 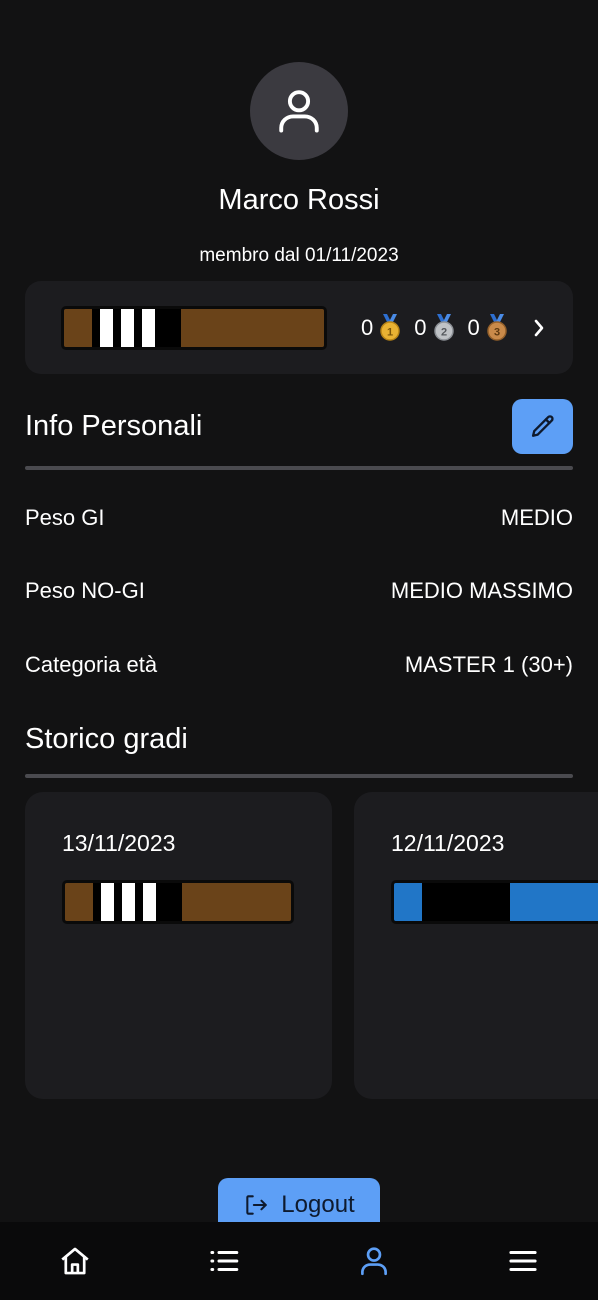 I want to click on silver-medal-number: 2, so click(x=443, y=332).